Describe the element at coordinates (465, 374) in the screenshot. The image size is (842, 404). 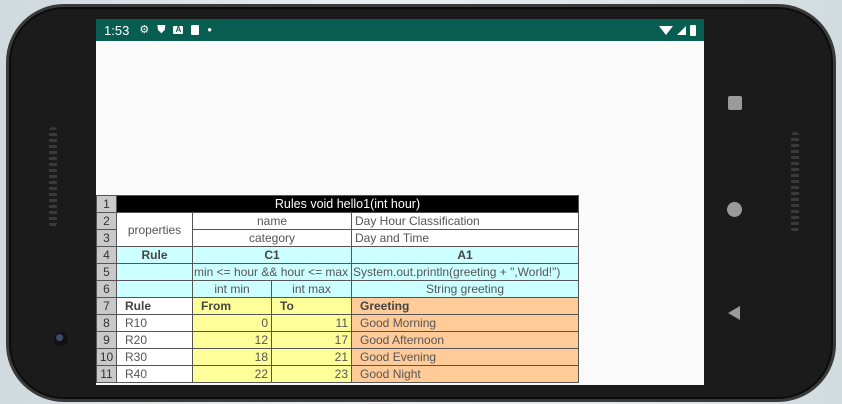
I see `greeting-cell: Good Night` at that location.